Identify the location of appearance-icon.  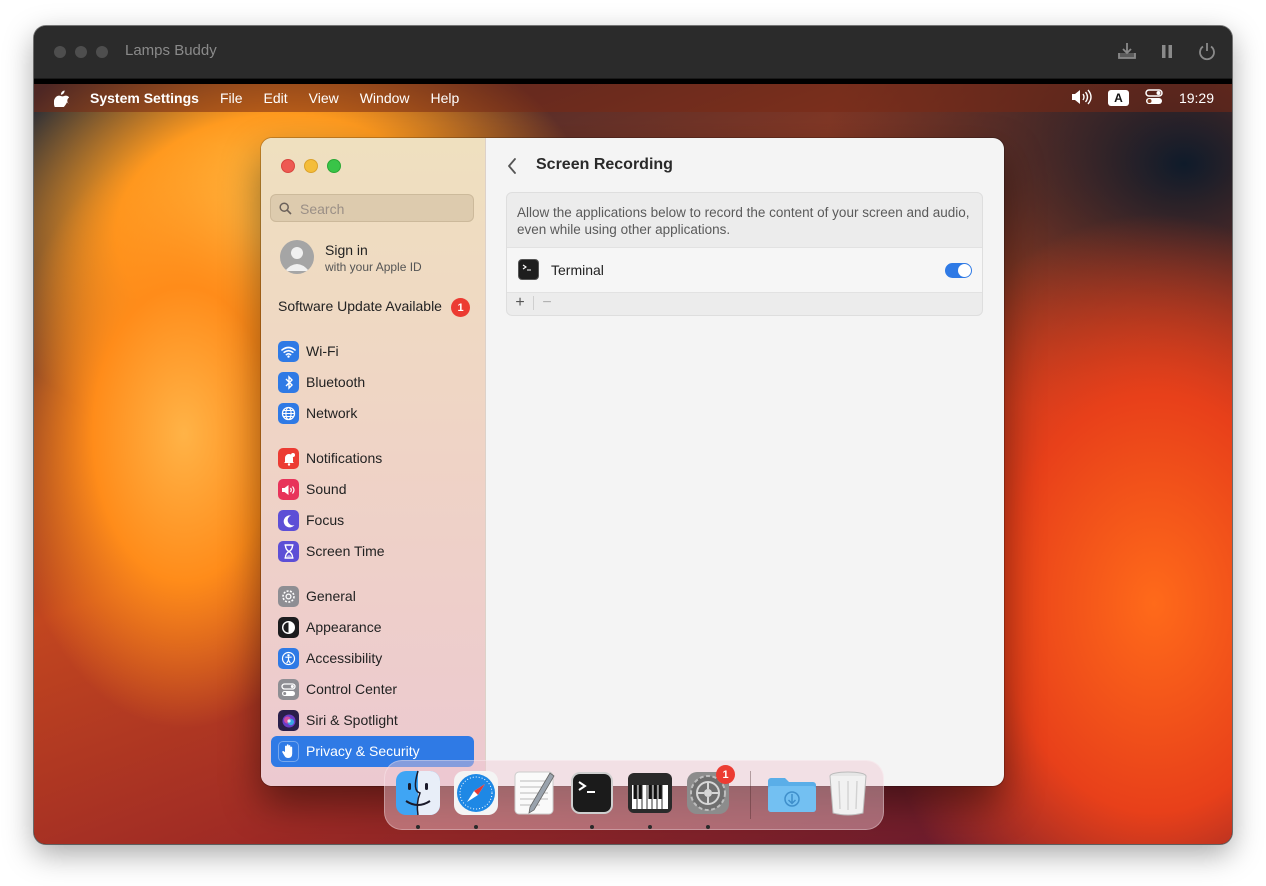
(288, 627).